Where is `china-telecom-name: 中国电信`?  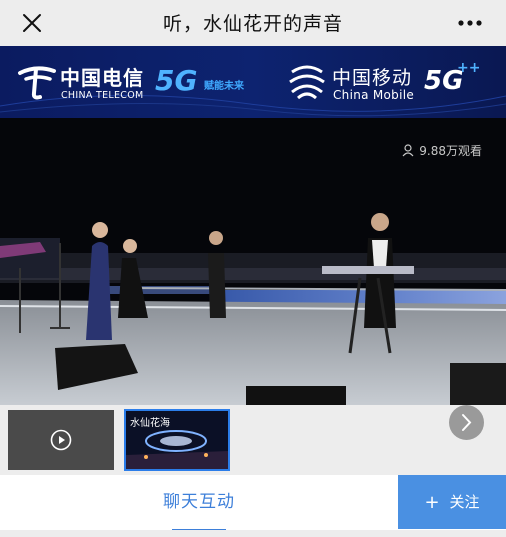
china-telecom-name: 中国电信 is located at coordinates (102, 78).